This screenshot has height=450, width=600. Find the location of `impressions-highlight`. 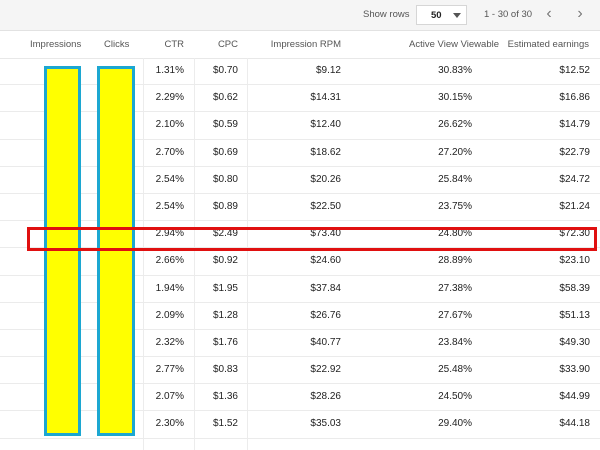

impressions-highlight is located at coordinates (62, 251).